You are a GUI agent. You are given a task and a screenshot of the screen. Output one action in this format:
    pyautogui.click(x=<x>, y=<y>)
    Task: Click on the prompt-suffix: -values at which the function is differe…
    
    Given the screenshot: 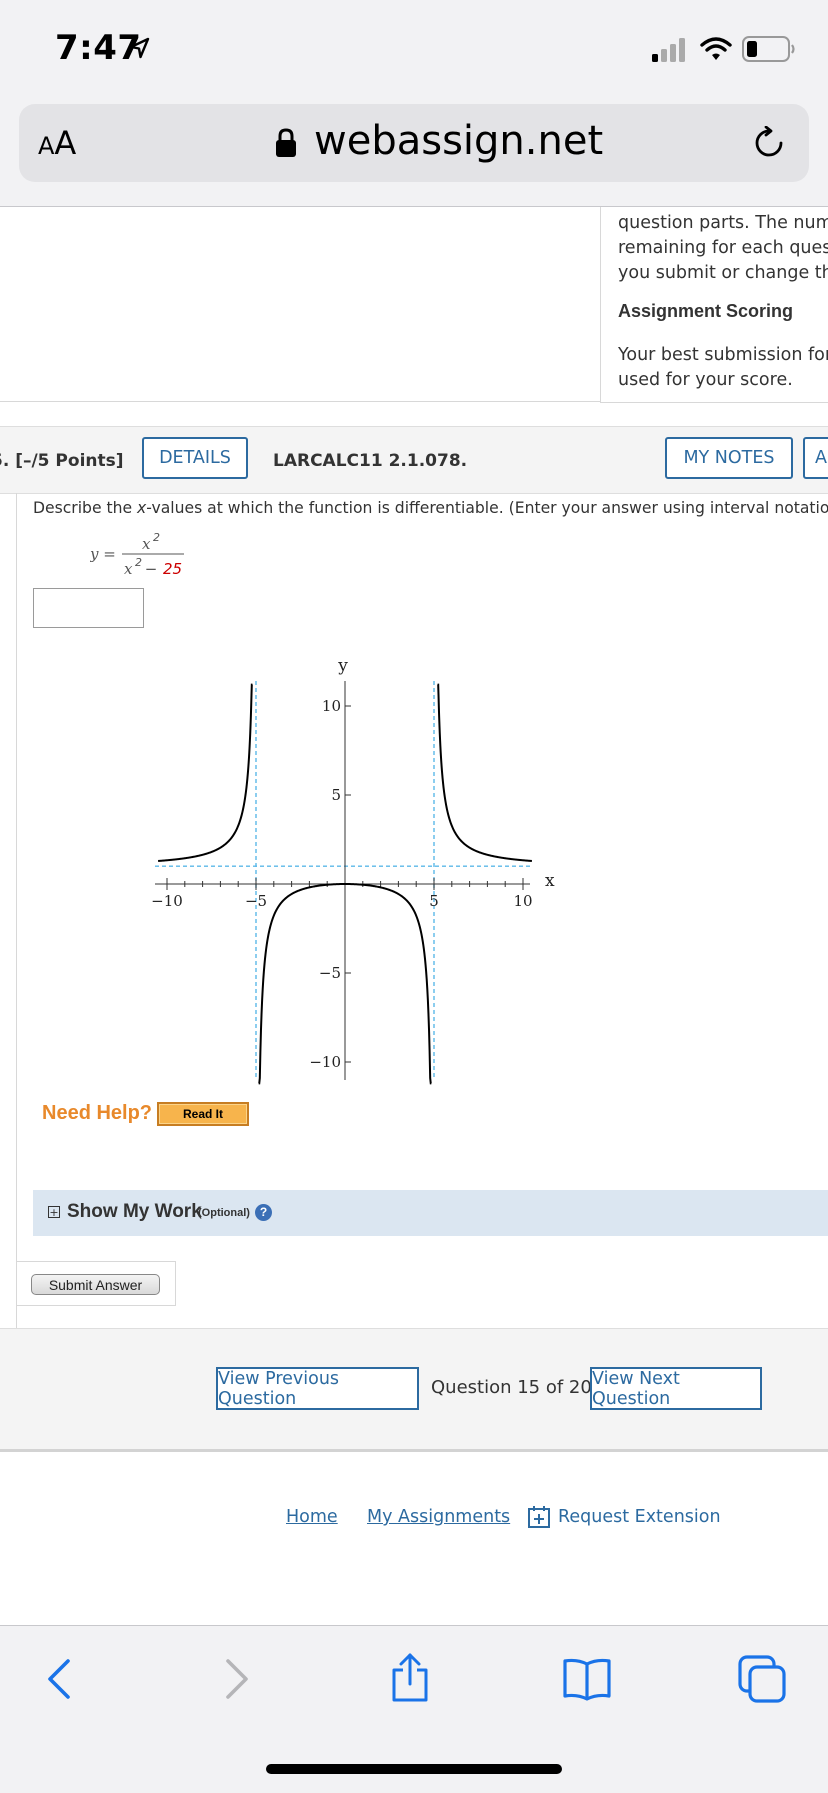 What is the action you would take?
    pyautogui.click(x=487, y=508)
    